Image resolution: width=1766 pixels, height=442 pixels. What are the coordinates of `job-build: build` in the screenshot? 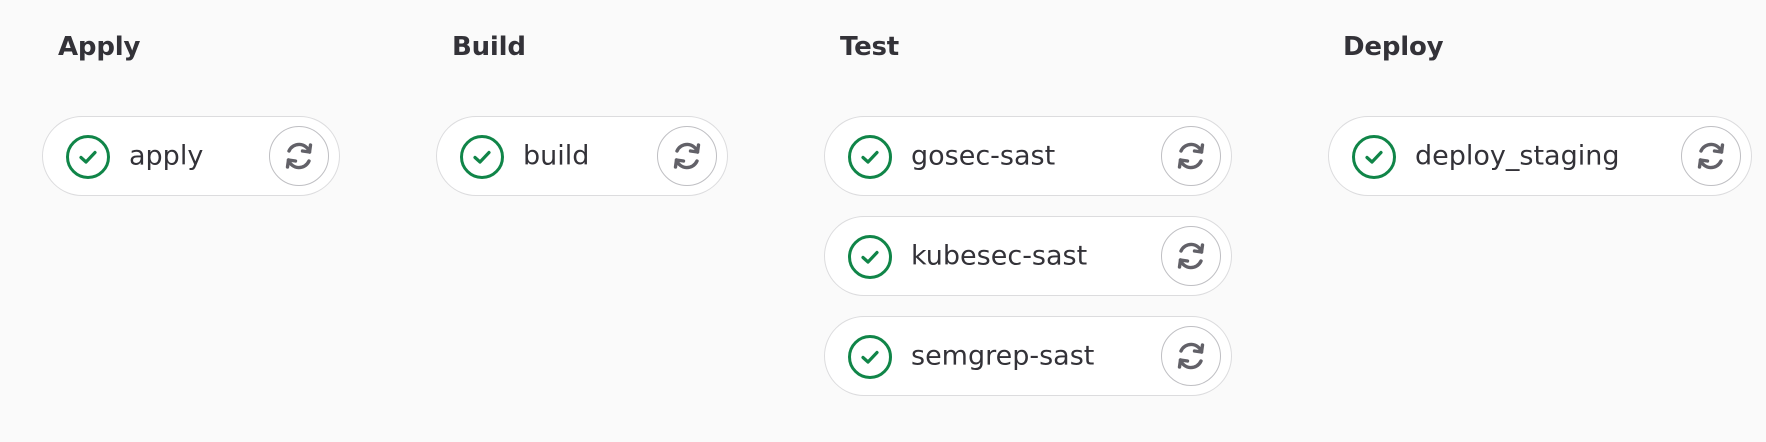 It's located at (582, 156).